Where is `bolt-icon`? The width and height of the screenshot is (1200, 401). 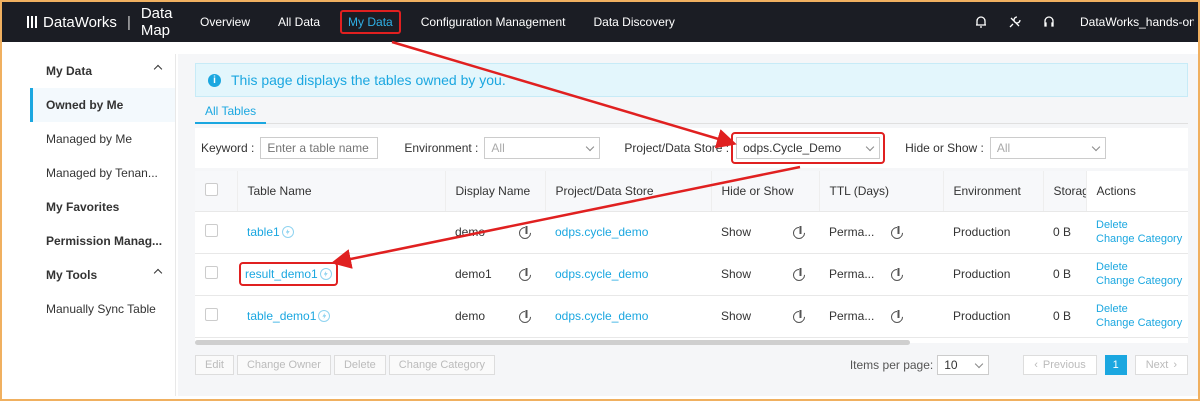 bolt-icon is located at coordinates (287, 232).